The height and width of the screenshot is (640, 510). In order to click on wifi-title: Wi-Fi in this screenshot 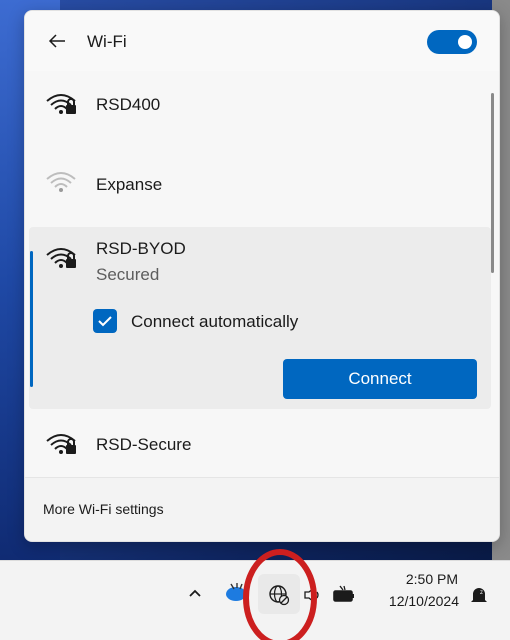, I will do `click(107, 41)`.